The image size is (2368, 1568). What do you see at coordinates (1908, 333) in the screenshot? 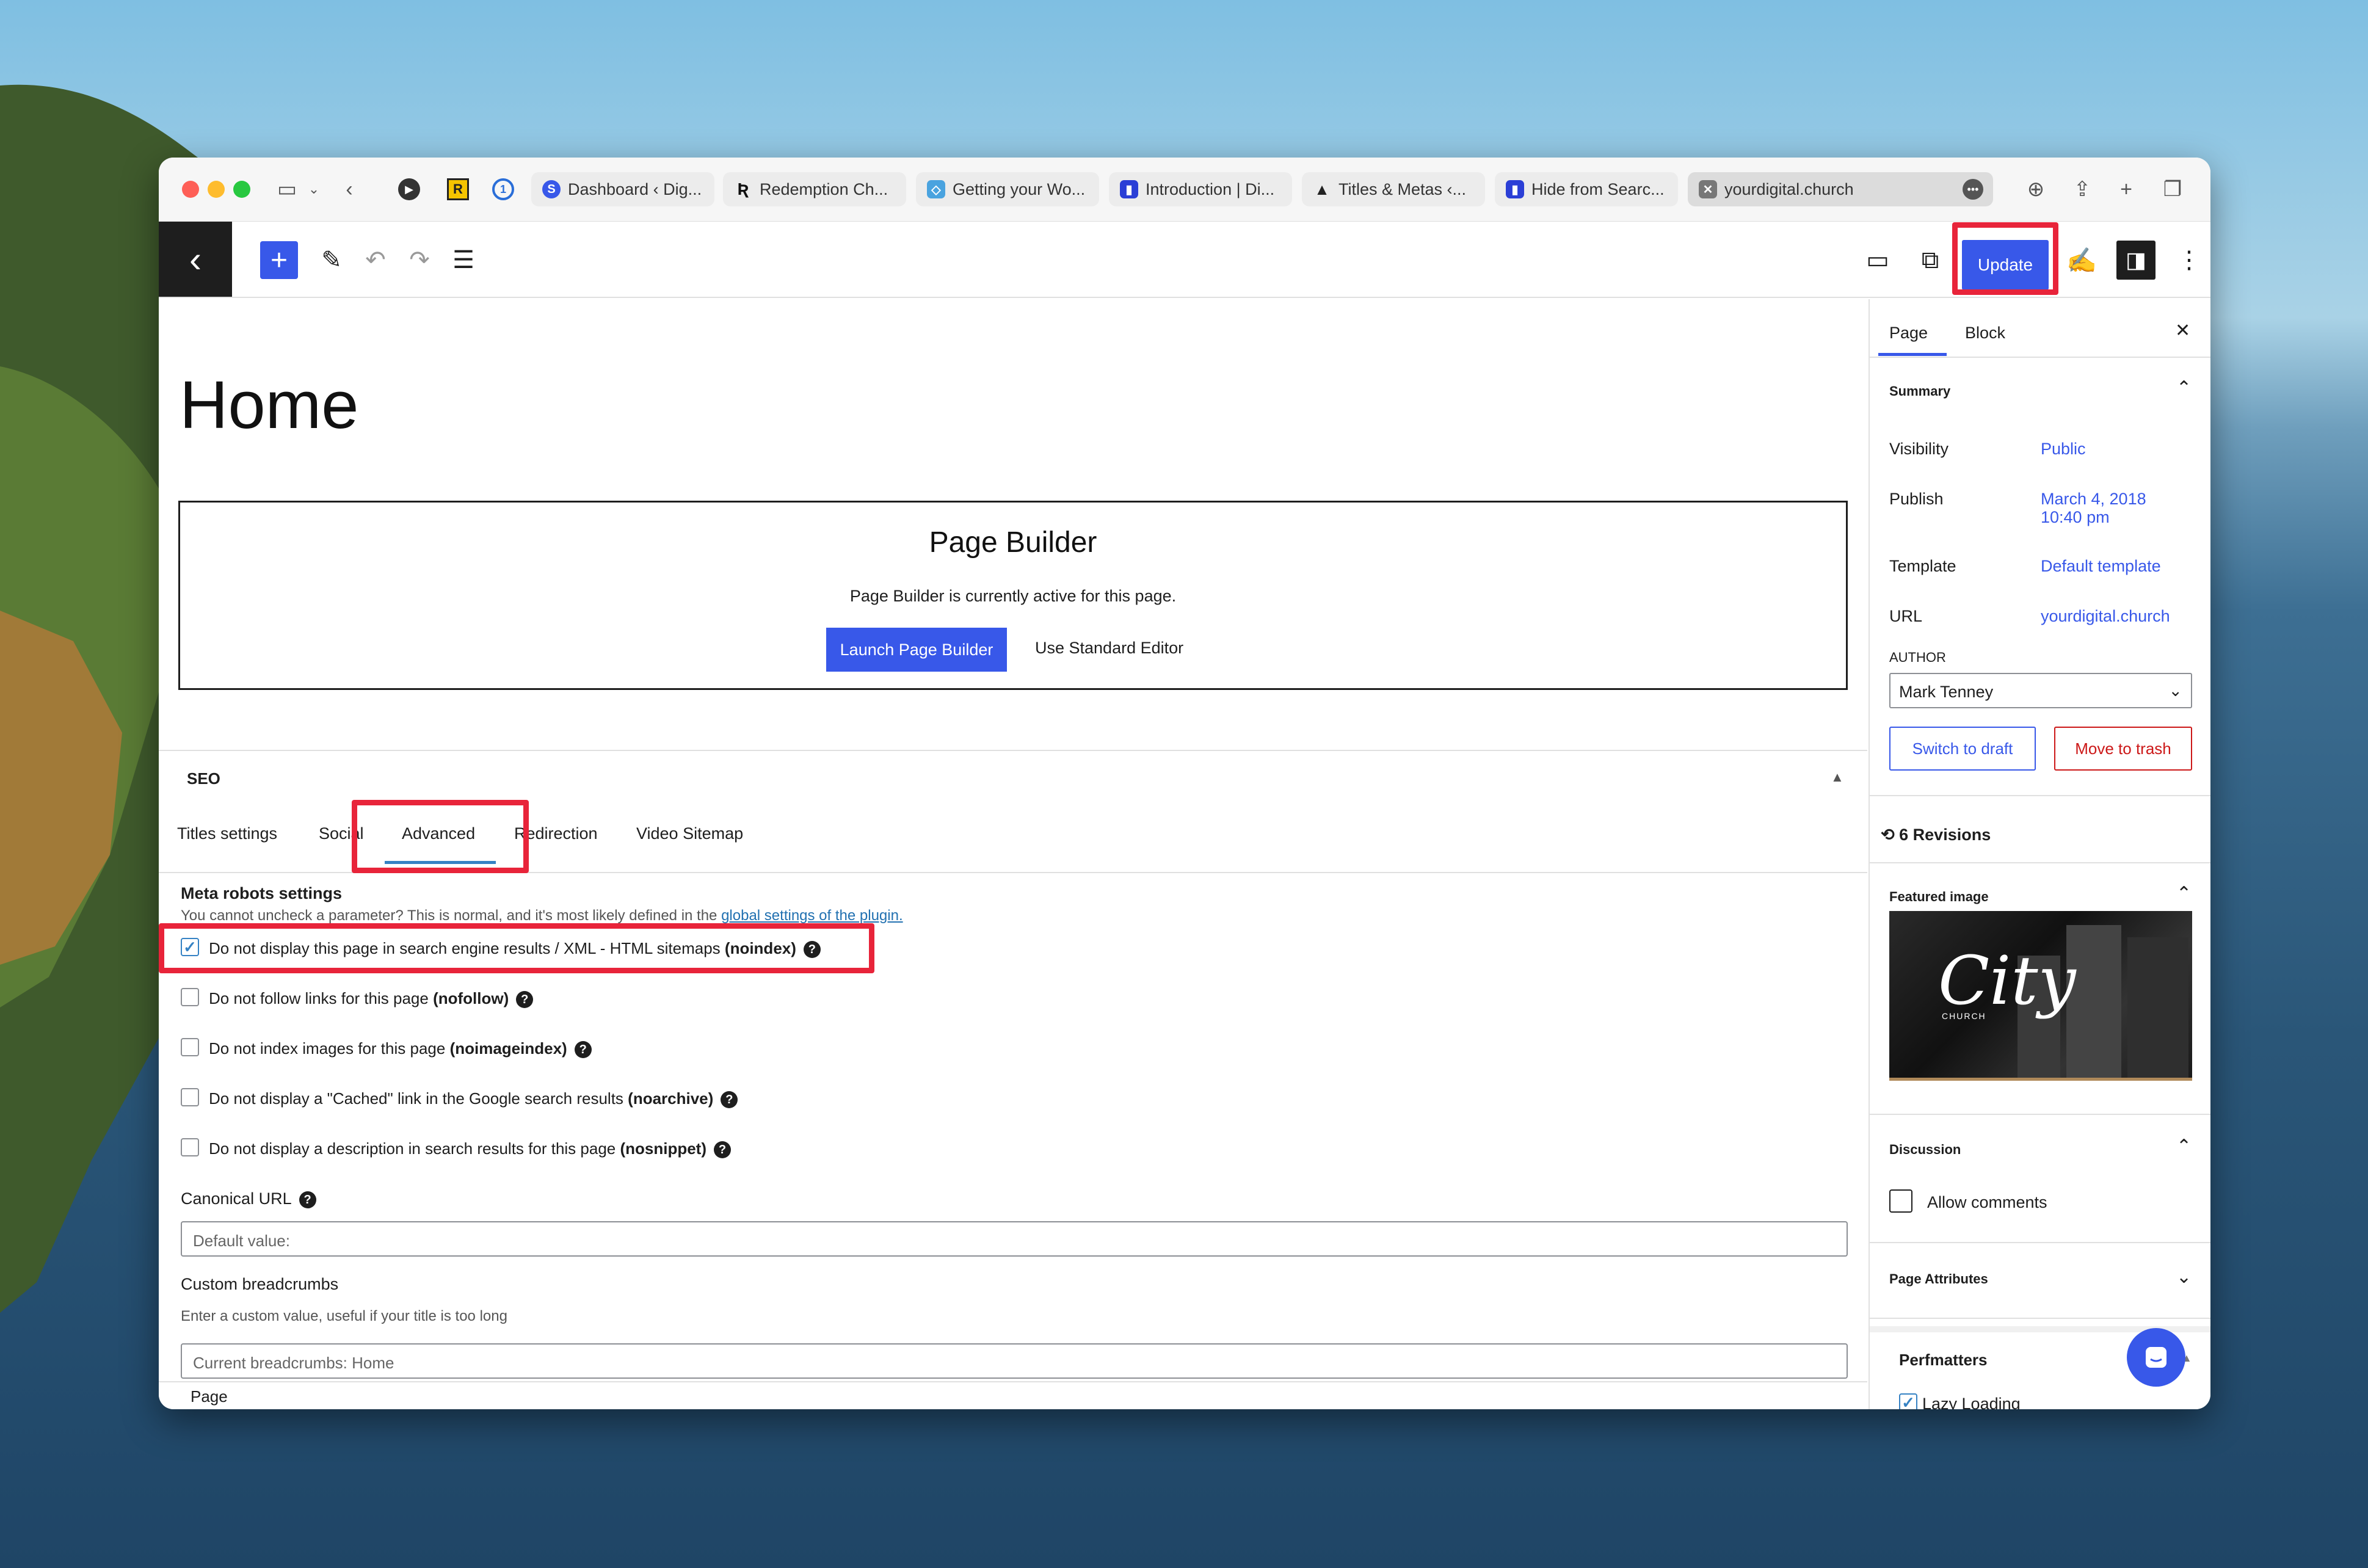
I see `sidebar-tab-page: Page` at bounding box center [1908, 333].